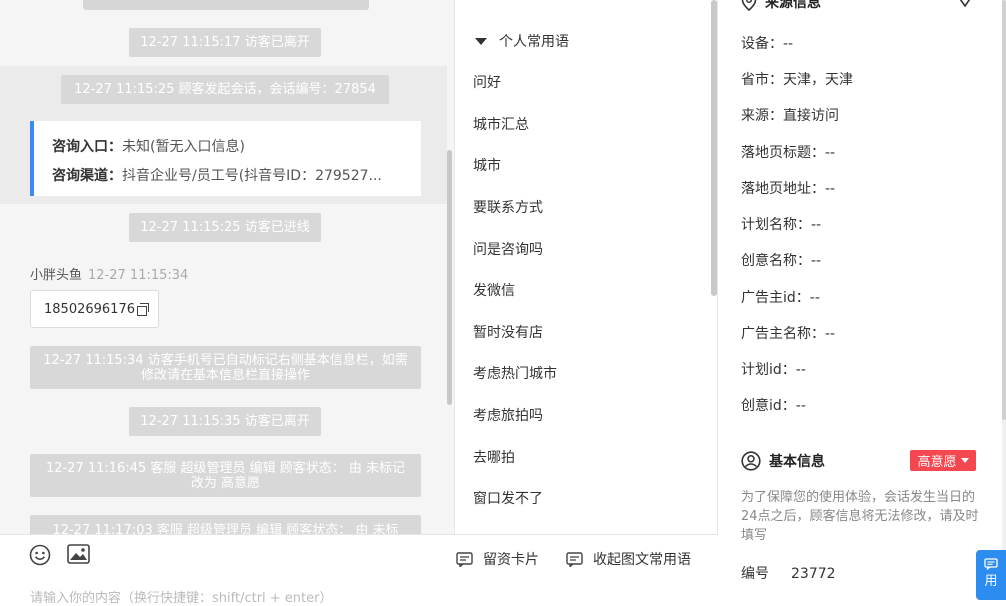 The height and width of the screenshot is (606, 1006). Describe the element at coordinates (87, 147) in the screenshot. I see `entry-label: 咨询入口：` at that location.